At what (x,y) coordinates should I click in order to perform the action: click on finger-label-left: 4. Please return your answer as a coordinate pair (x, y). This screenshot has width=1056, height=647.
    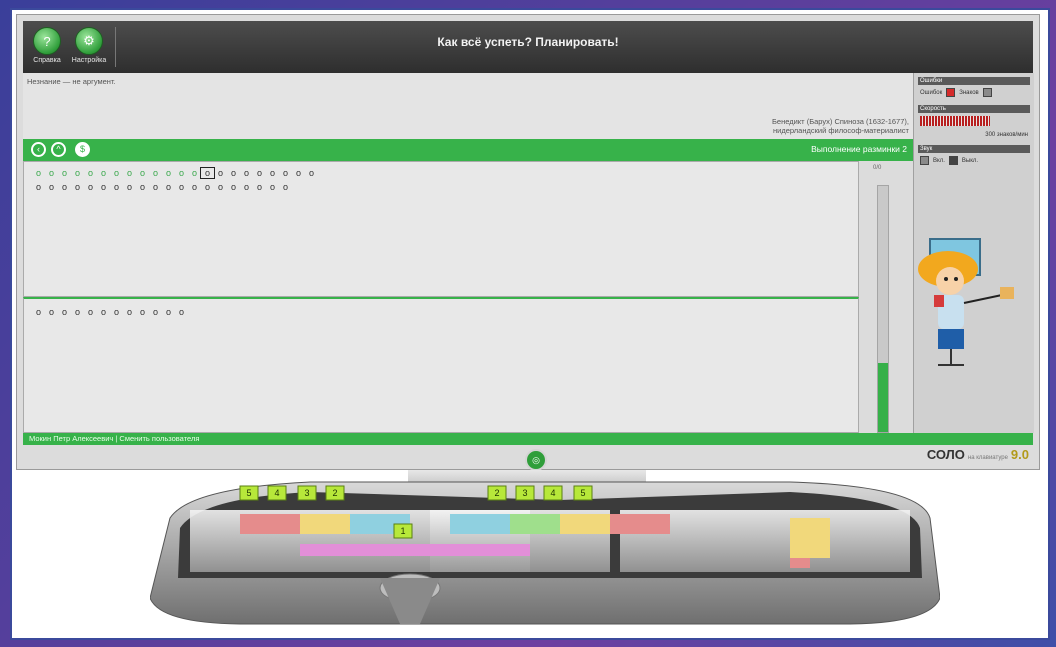
    Looking at the image, I should click on (276, 493).